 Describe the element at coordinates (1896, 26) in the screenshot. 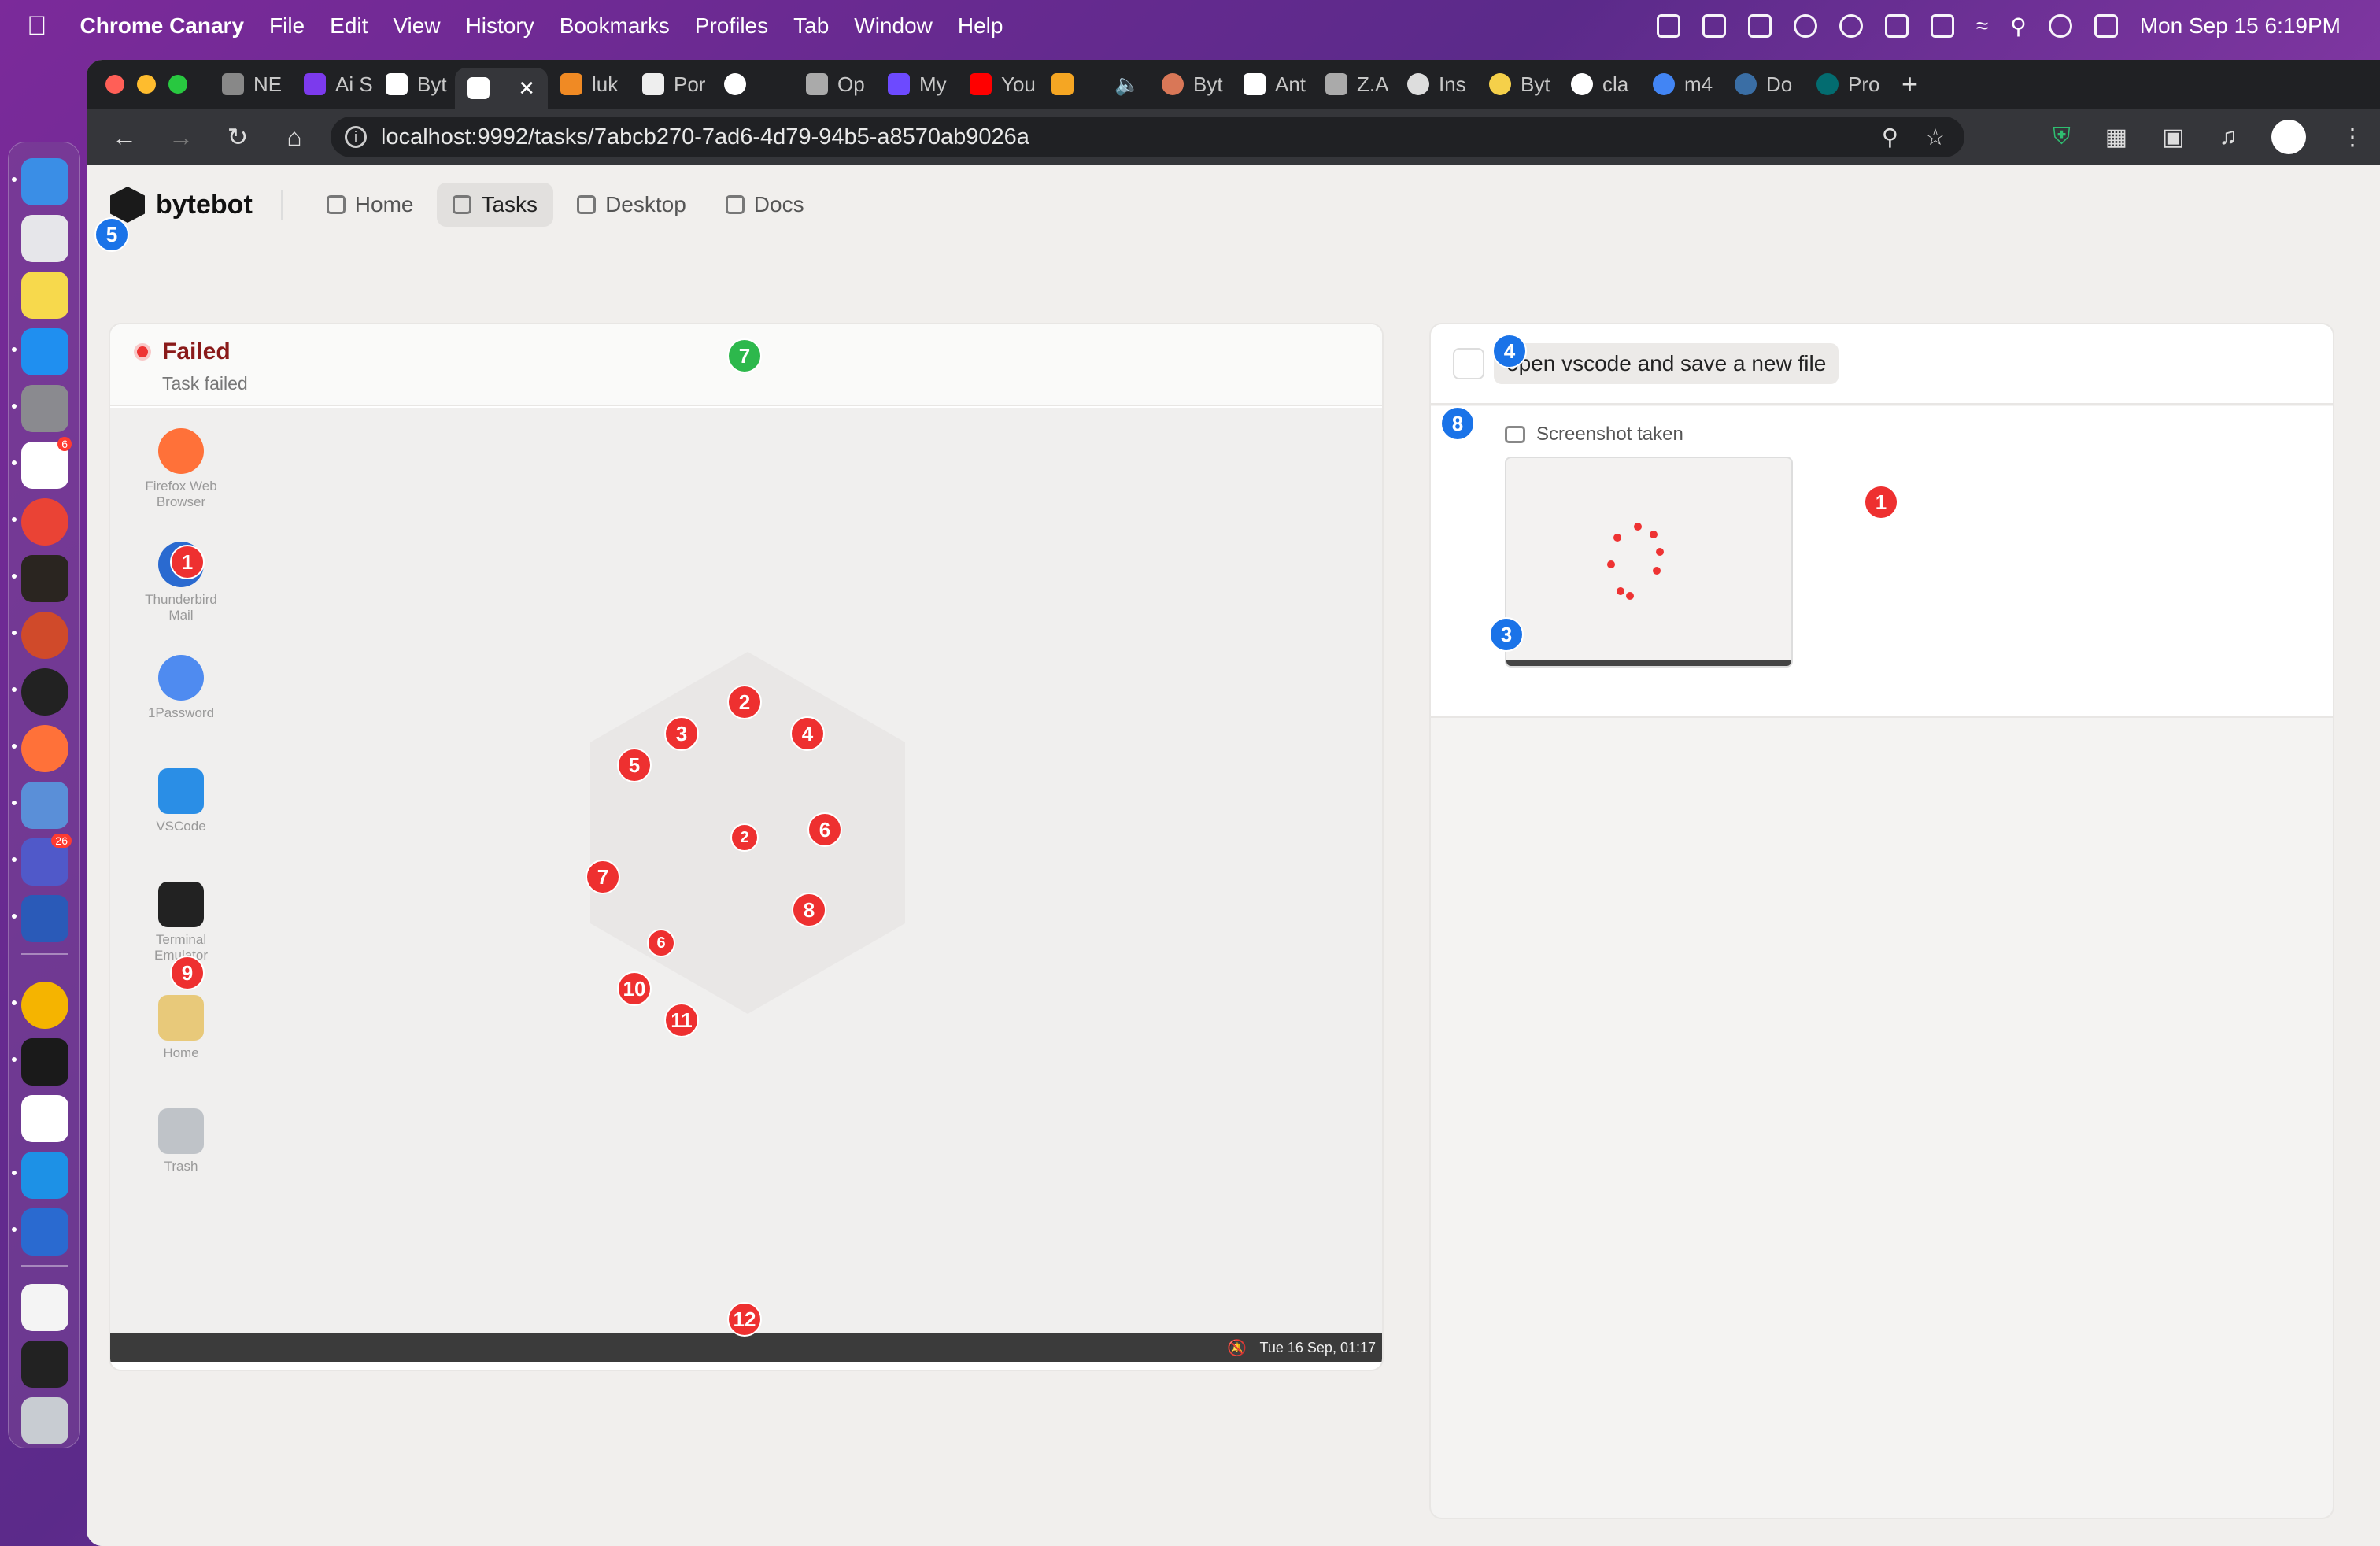

I see `display-status-icon` at that location.